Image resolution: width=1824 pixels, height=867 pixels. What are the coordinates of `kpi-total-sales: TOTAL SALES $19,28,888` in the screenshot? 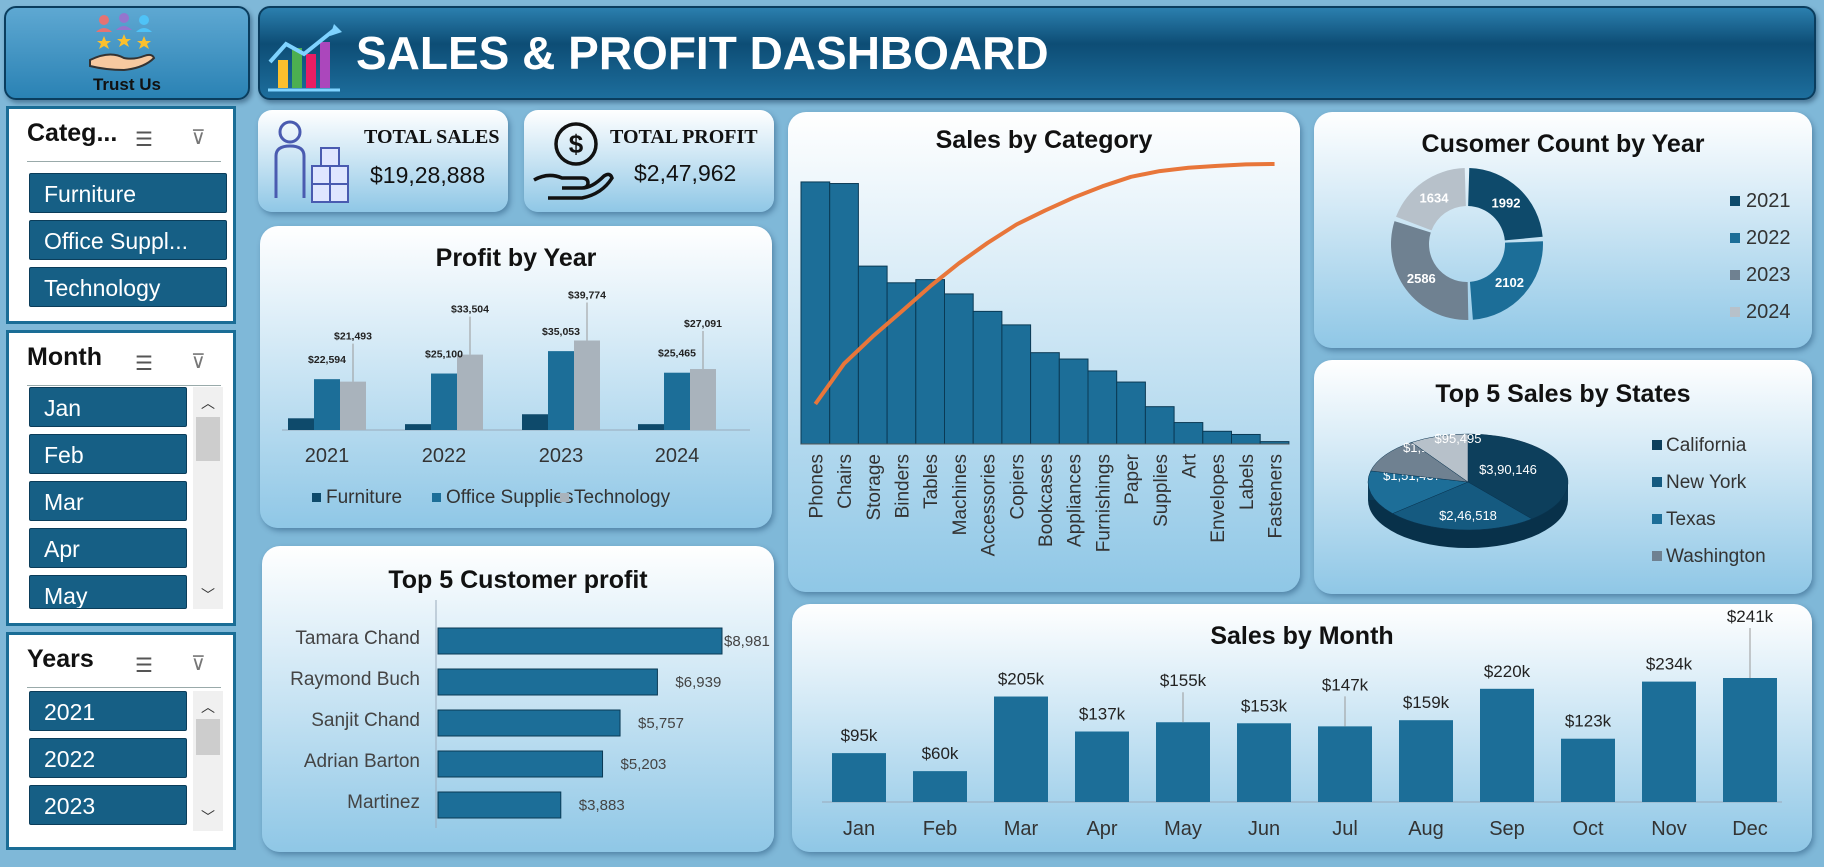 It's located at (383, 161).